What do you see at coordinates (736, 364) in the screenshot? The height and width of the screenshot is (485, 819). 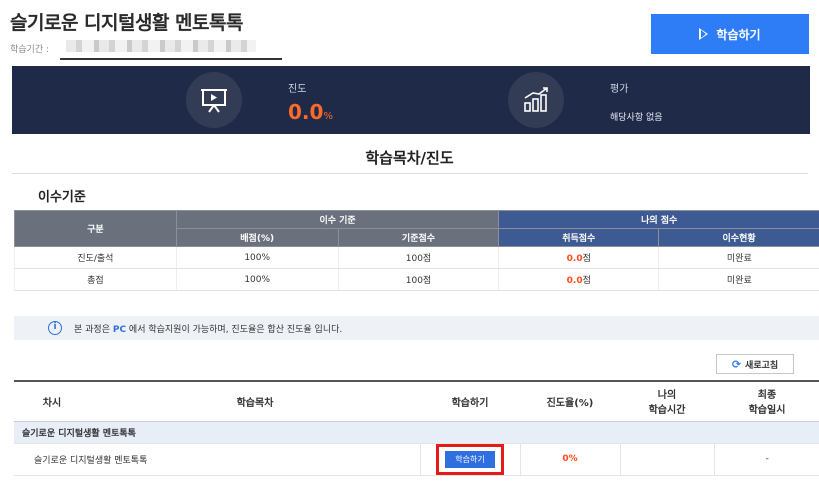 I see `refresh-icon: ⟳` at bounding box center [736, 364].